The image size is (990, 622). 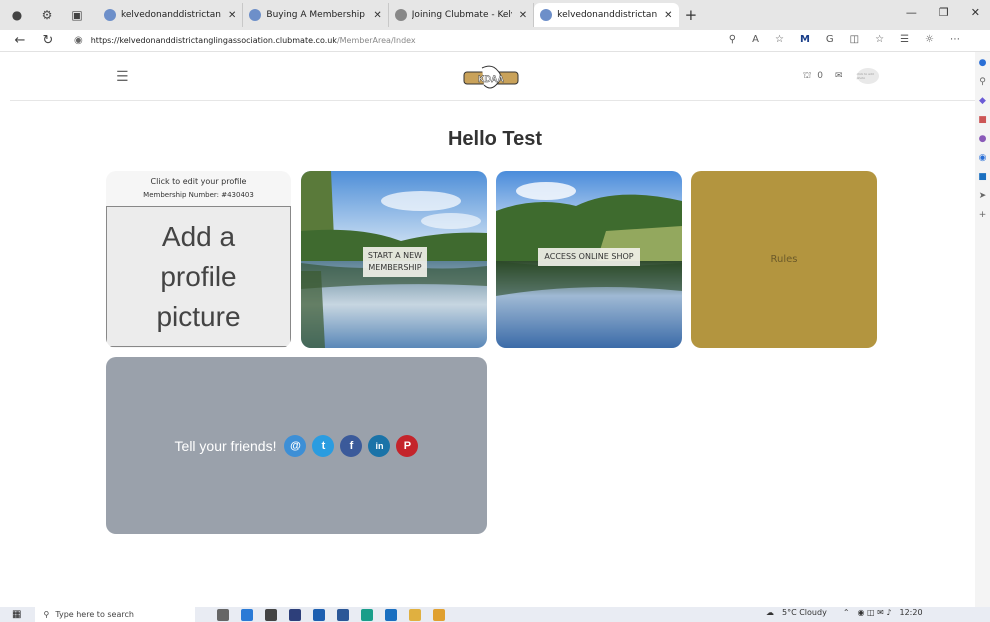 I want to click on mail-icon: ✉, so click(x=839, y=76).